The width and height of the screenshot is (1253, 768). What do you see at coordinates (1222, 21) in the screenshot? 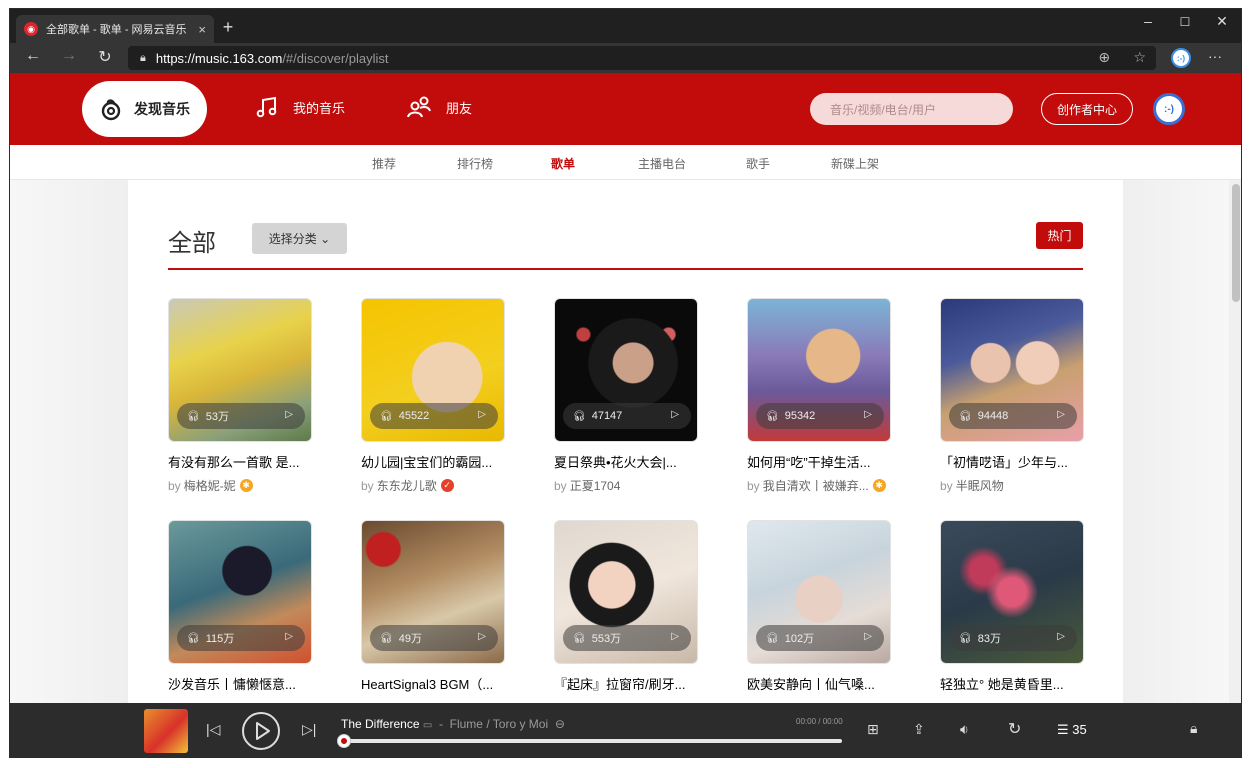
I see `close-window-button: ✕` at bounding box center [1222, 21].